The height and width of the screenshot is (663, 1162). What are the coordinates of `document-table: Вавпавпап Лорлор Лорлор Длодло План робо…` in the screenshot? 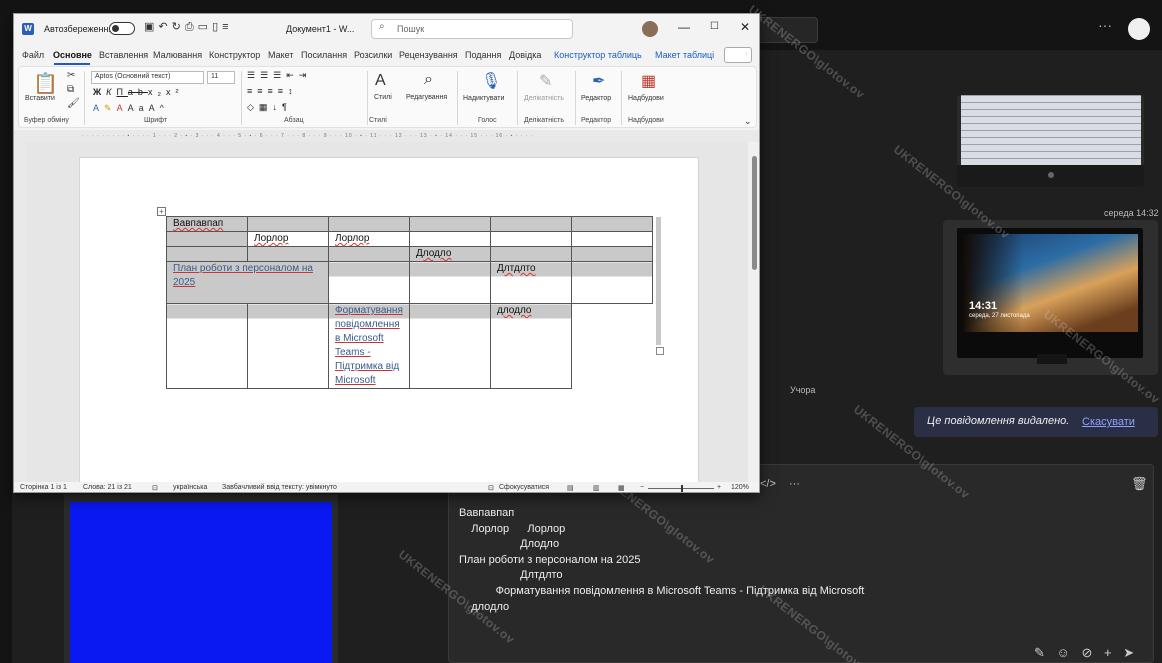 It's located at (409, 302).